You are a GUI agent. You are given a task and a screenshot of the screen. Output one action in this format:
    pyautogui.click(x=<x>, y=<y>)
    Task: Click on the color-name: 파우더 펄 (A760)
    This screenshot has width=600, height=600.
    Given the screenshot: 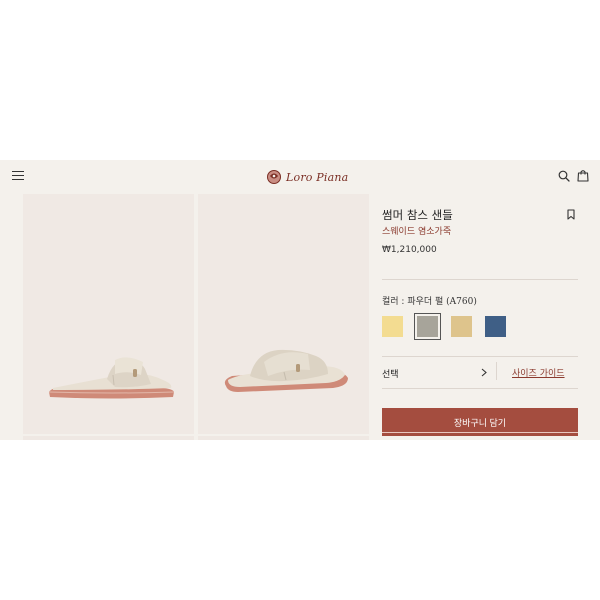 What is the action you would take?
    pyautogui.click(x=442, y=302)
    